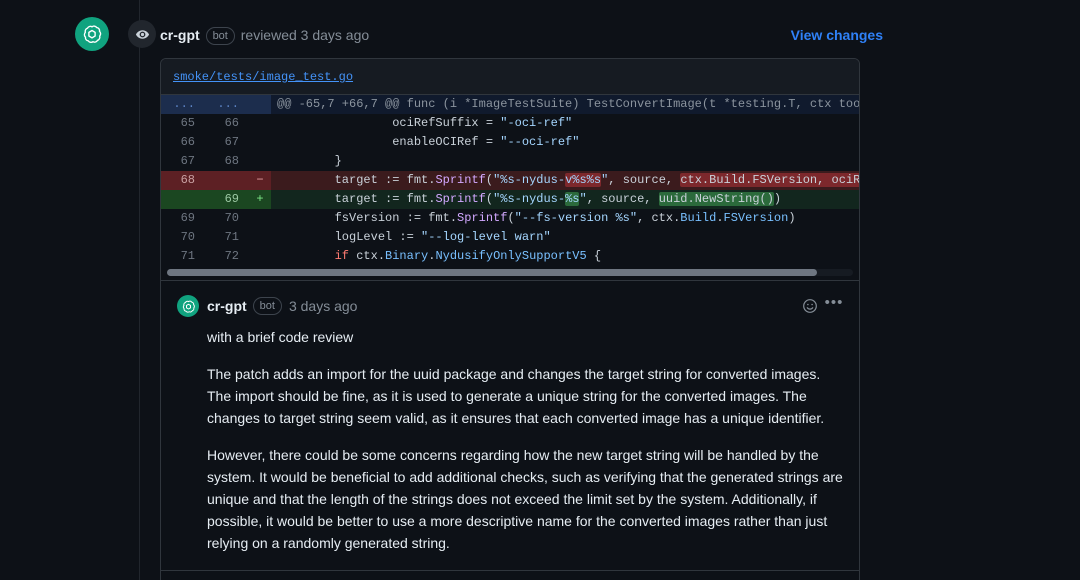  I want to click on smiley-icon, so click(810, 306).